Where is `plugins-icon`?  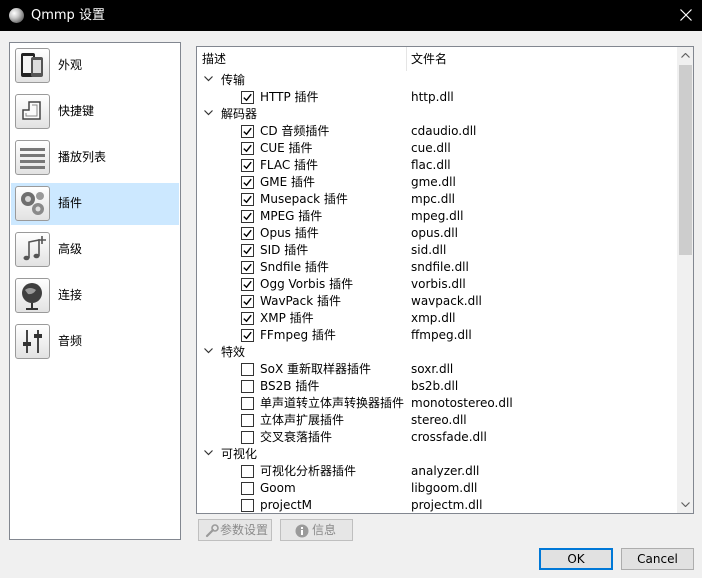 plugins-icon is located at coordinates (32, 203).